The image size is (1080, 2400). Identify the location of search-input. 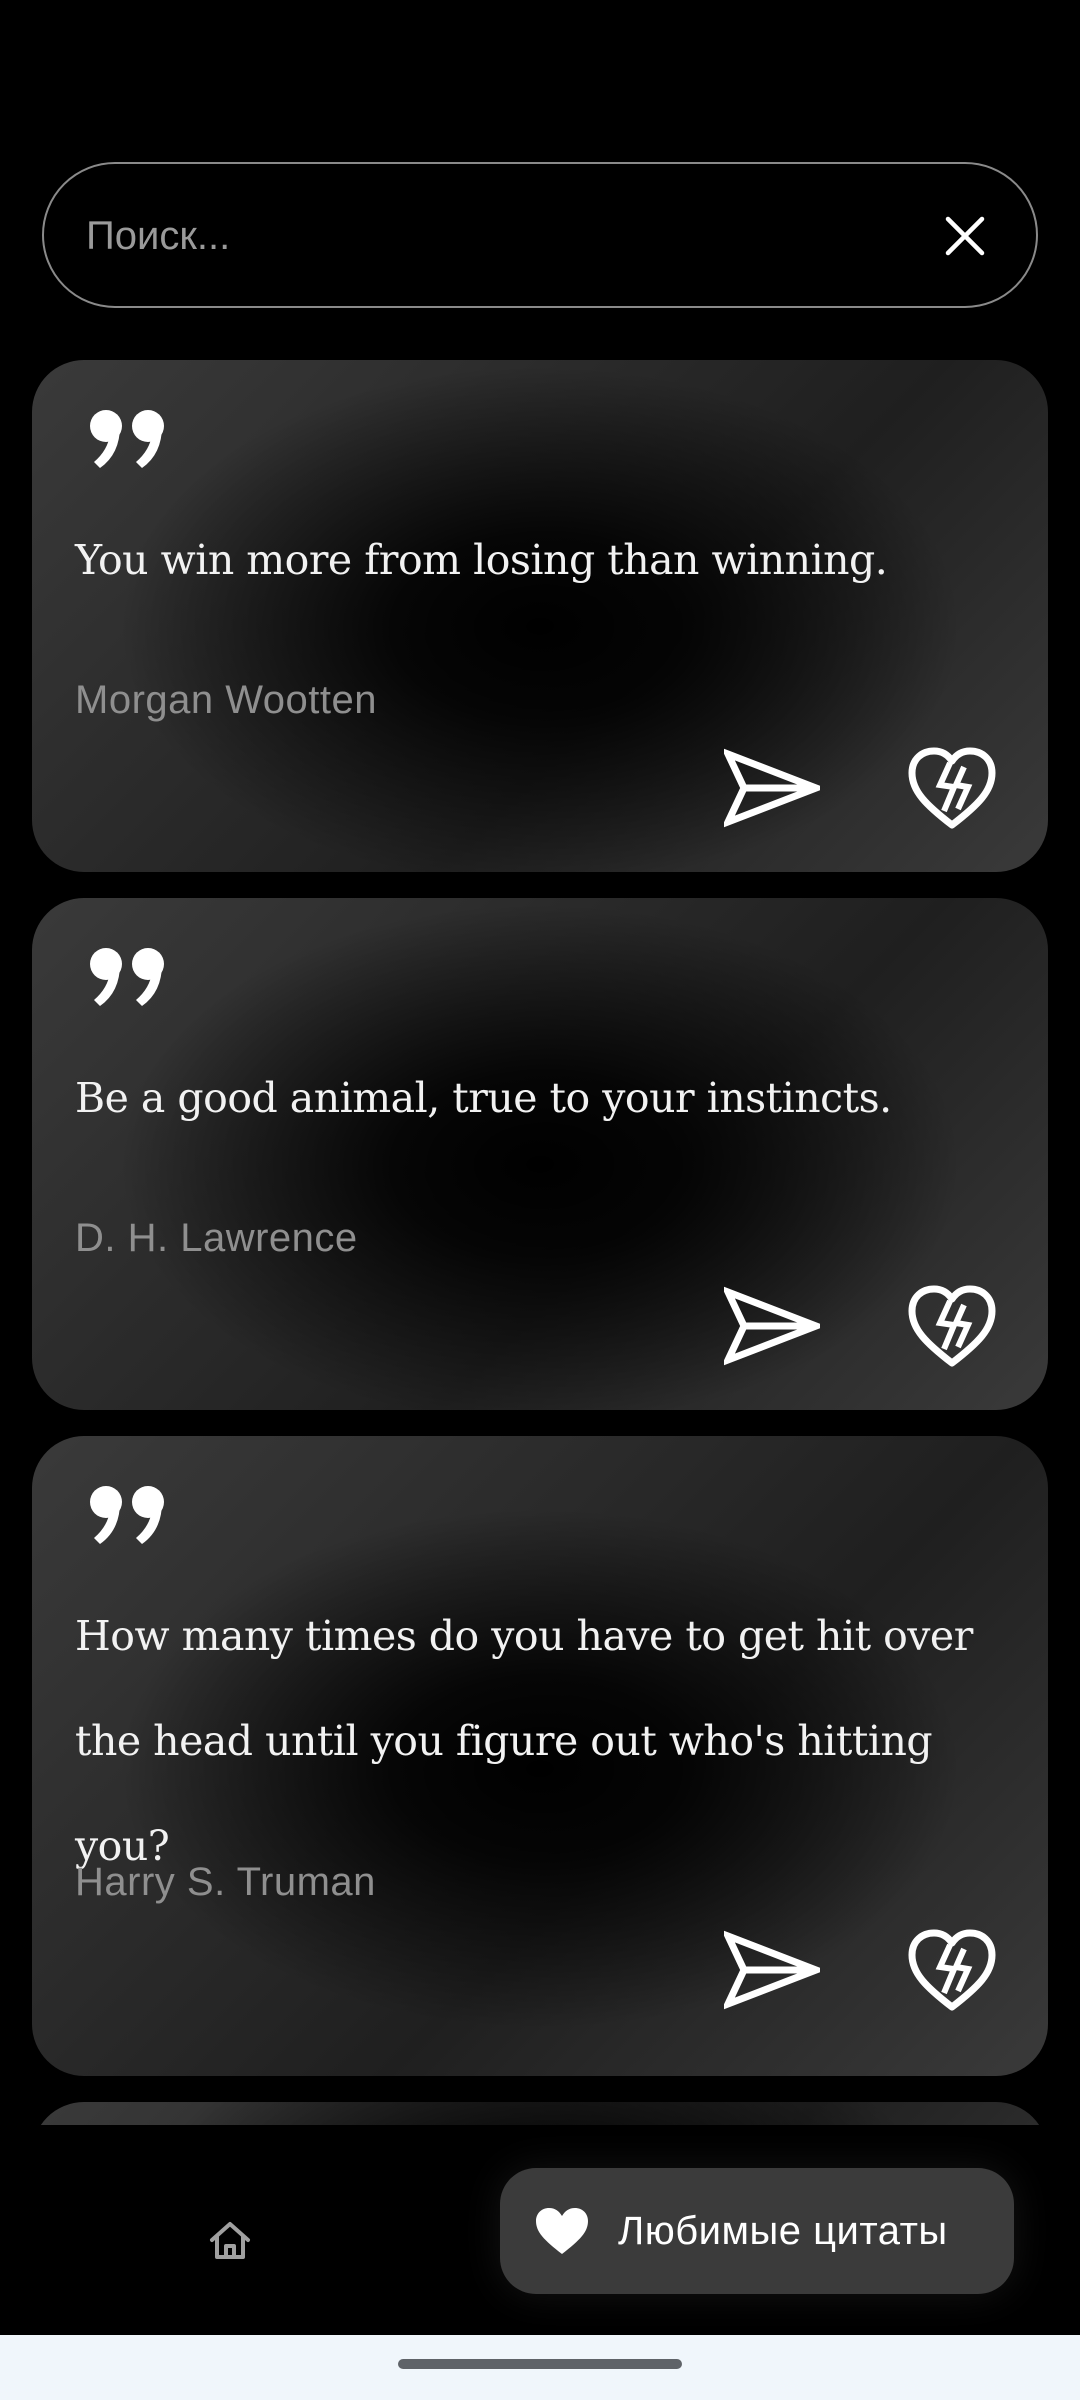
(486, 236).